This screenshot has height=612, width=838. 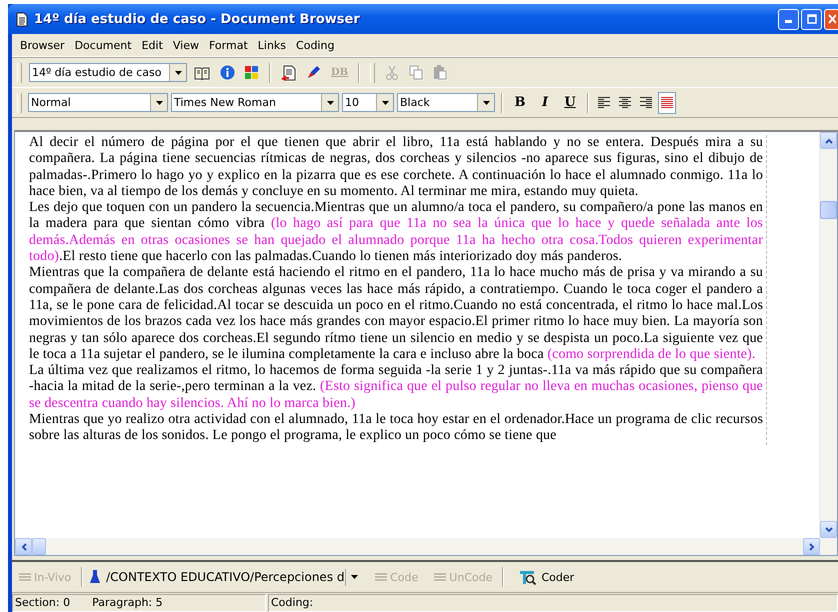 What do you see at coordinates (440, 72) in the screenshot?
I see `clipboard-icon` at bounding box center [440, 72].